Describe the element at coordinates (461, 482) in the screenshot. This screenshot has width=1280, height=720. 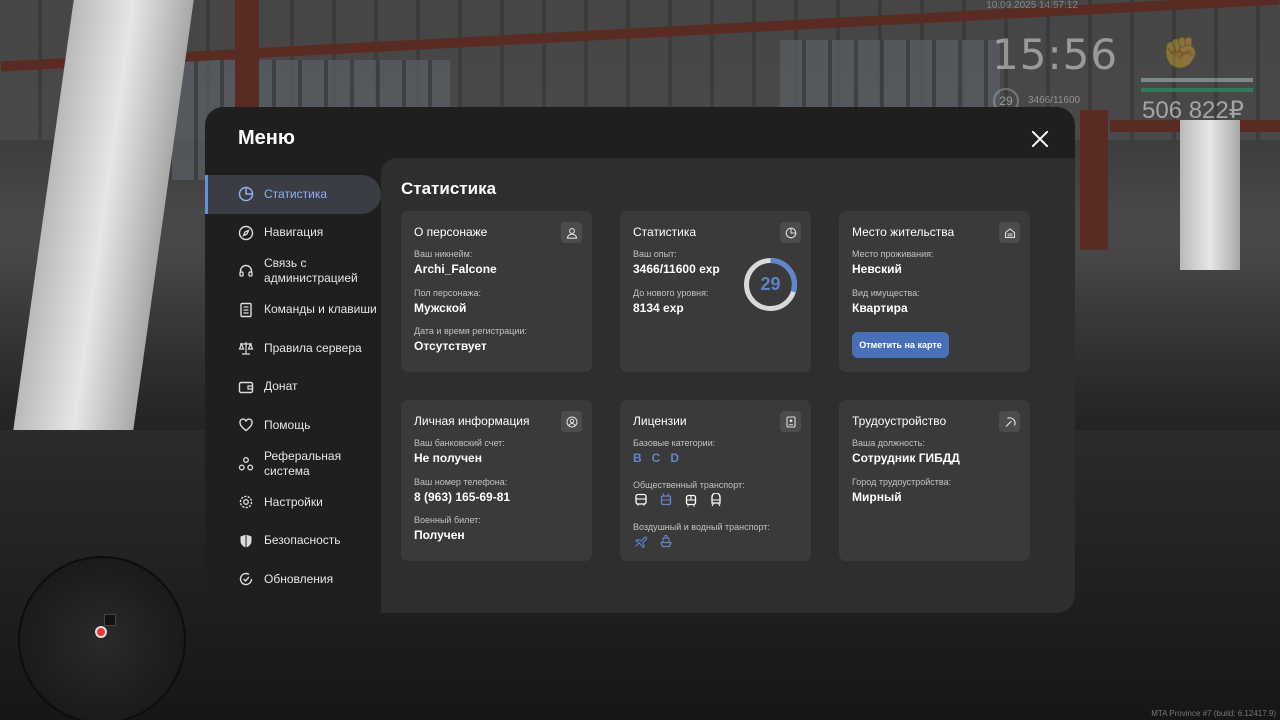
I see `phone-label: Ваш номер телефона:` at that location.